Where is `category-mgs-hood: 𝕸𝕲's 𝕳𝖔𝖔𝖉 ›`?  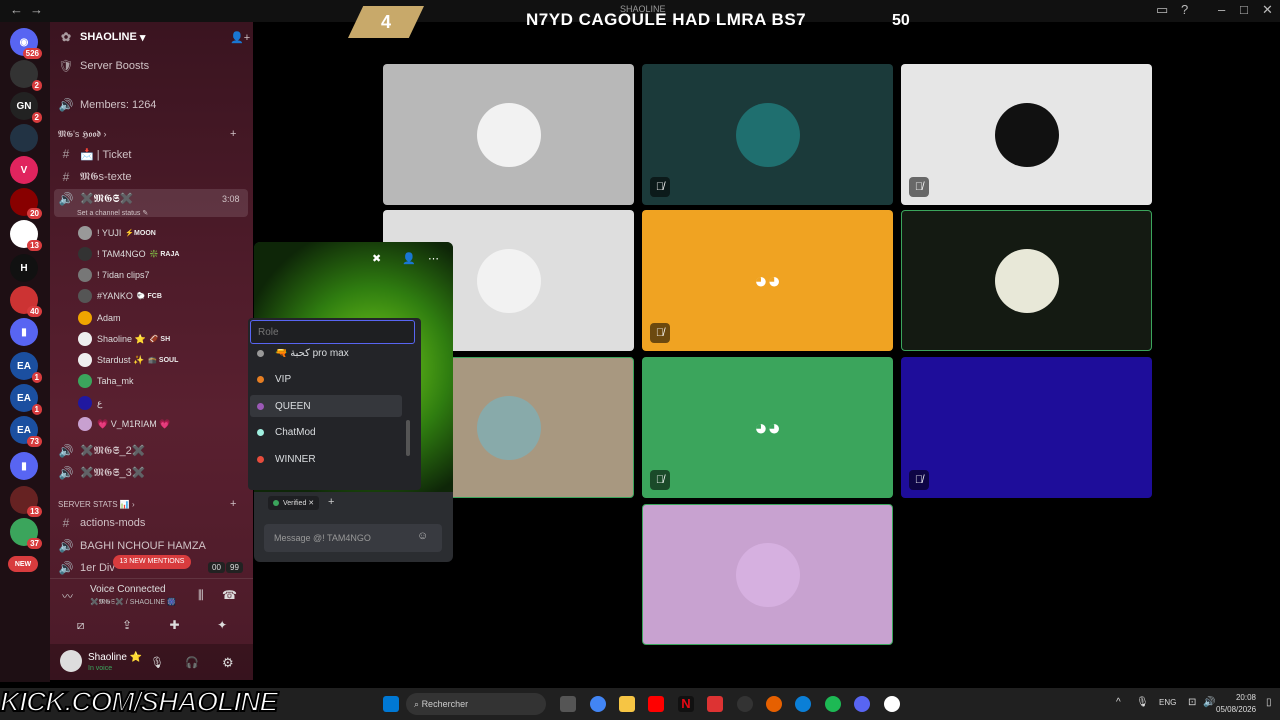
category-mgs-hood: 𝕸𝕲's 𝕳𝖔𝖔𝖉 › is located at coordinates (82, 134).